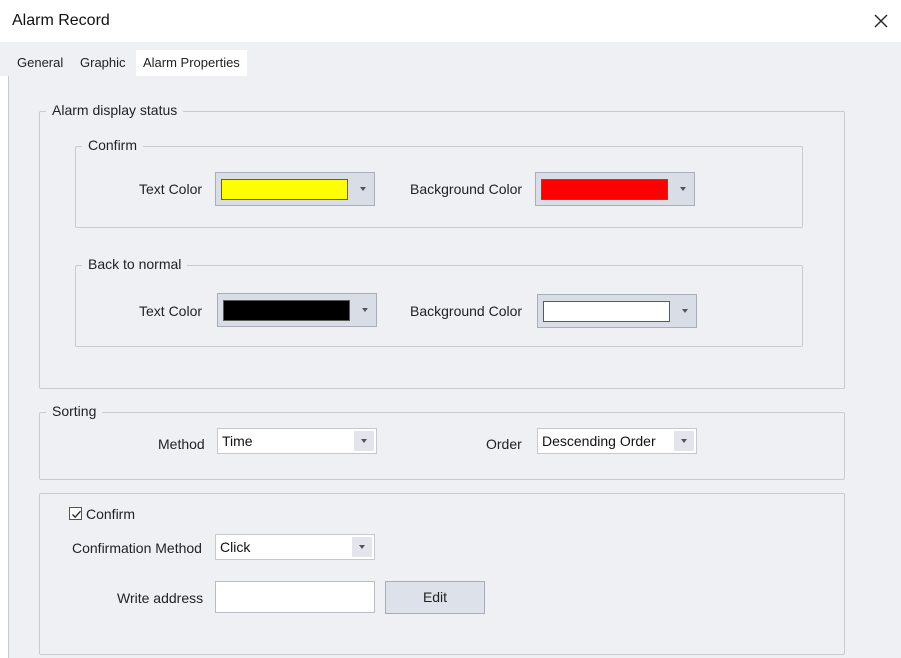 The height and width of the screenshot is (658, 901). What do you see at coordinates (286, 310) in the screenshot?
I see `normal-text-color-swatch` at bounding box center [286, 310].